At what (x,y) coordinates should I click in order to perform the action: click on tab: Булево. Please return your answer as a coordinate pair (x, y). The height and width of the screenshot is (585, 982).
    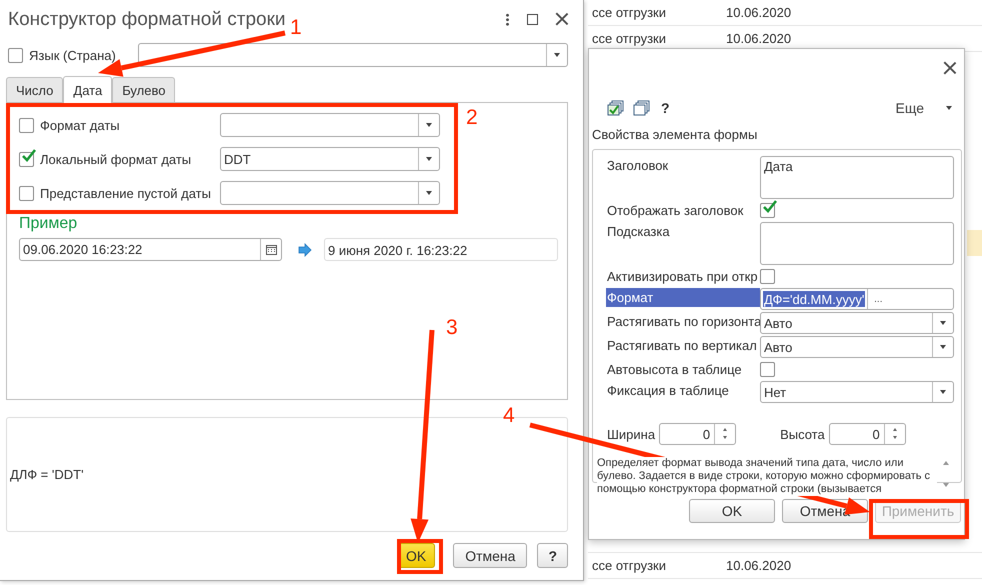
    Looking at the image, I should click on (144, 89).